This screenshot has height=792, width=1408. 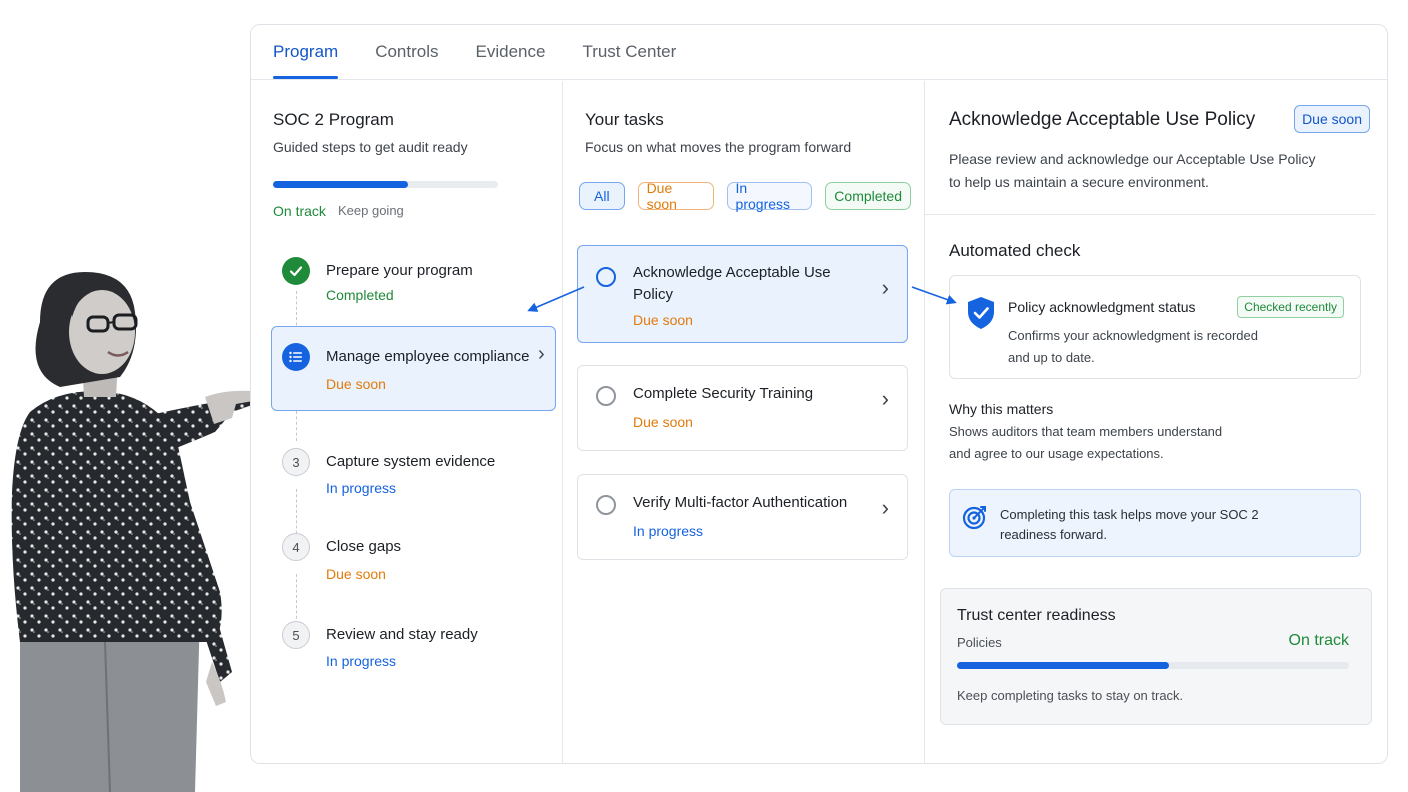 I want to click on trust-progress-fill, so click(x=1063, y=665).